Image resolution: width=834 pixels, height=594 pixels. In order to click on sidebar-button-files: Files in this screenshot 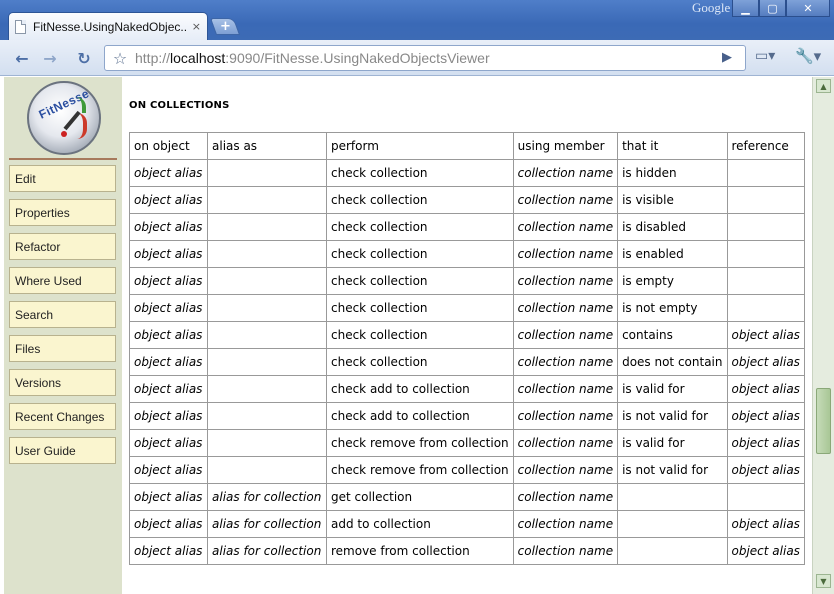, I will do `click(62, 348)`.